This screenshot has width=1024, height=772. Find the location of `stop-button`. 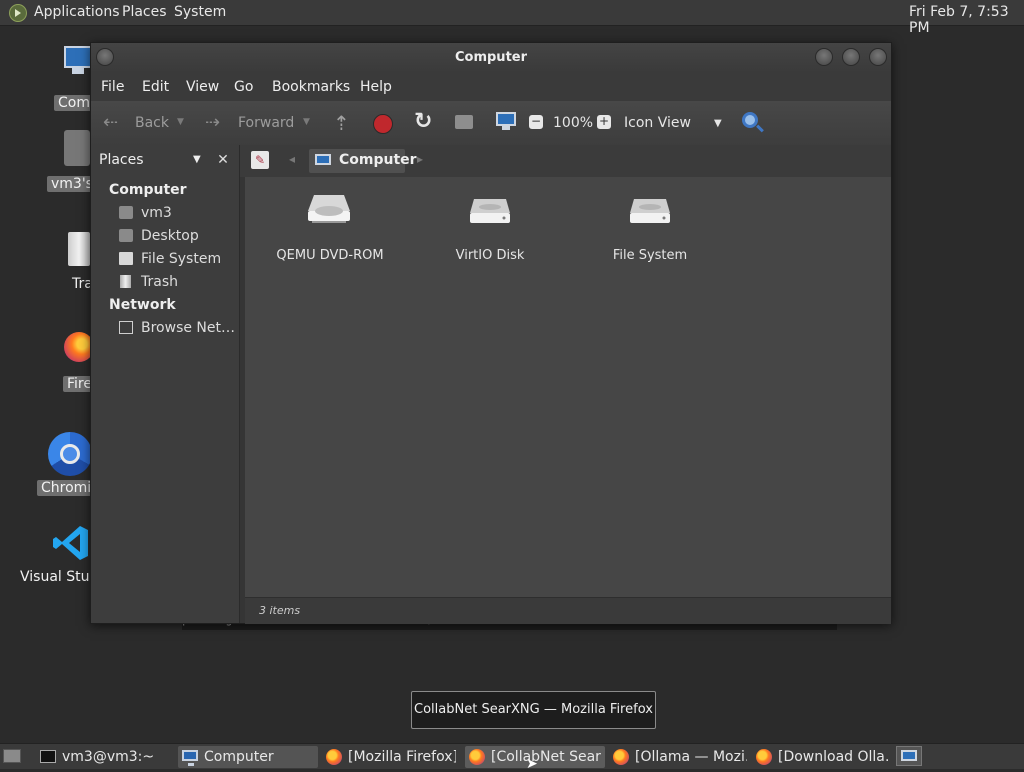

stop-button is located at coordinates (383, 123).